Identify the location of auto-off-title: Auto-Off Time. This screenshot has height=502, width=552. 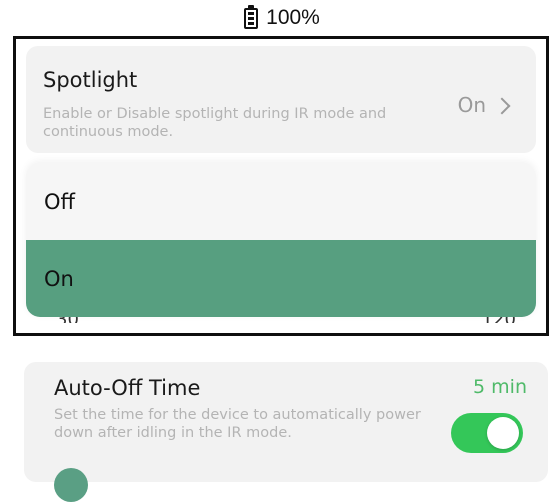
(127, 388).